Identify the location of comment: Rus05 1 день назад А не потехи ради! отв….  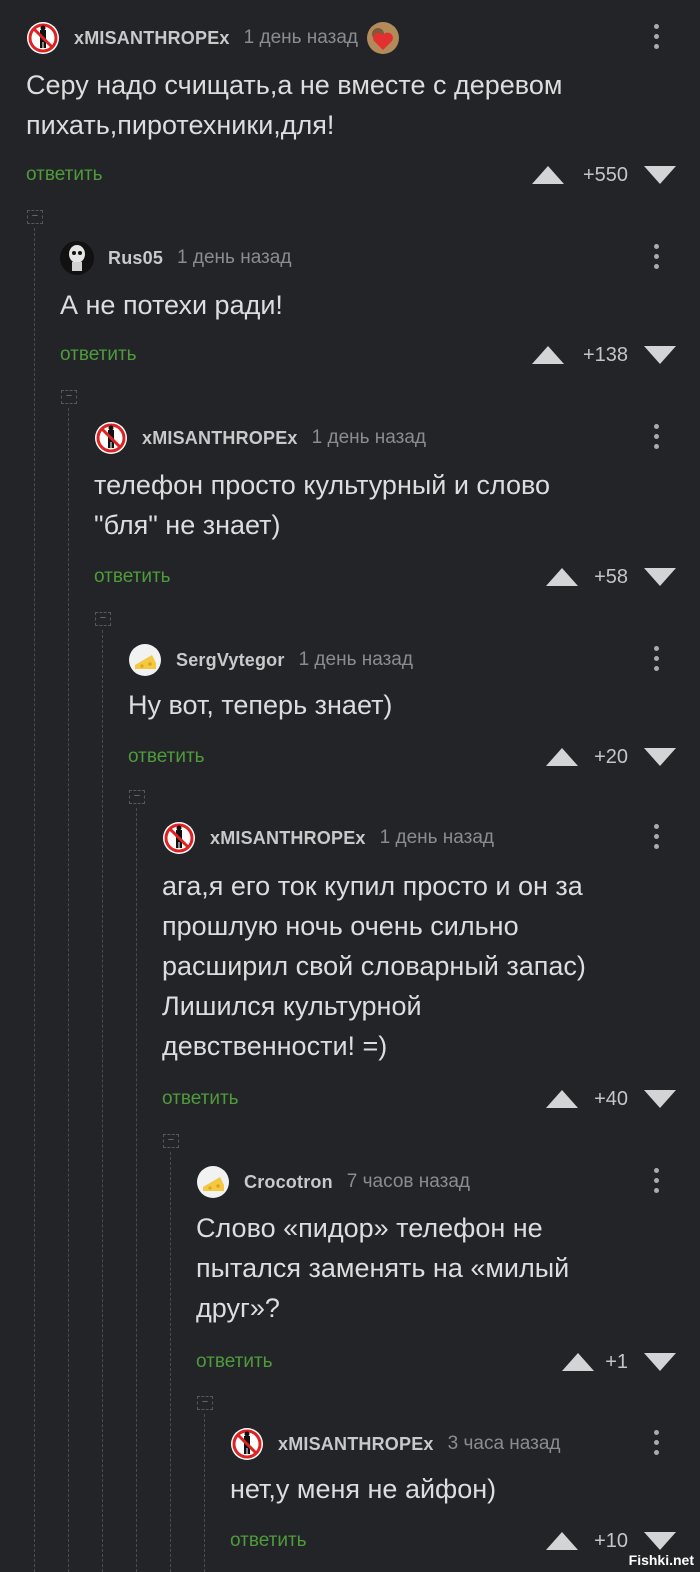
(380, 308).